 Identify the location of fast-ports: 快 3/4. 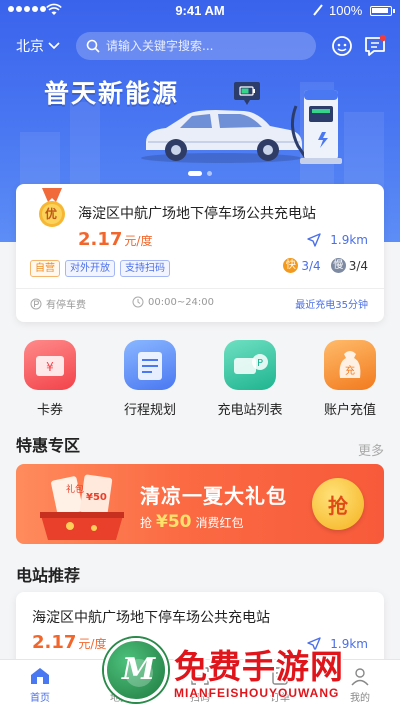
(302, 265).